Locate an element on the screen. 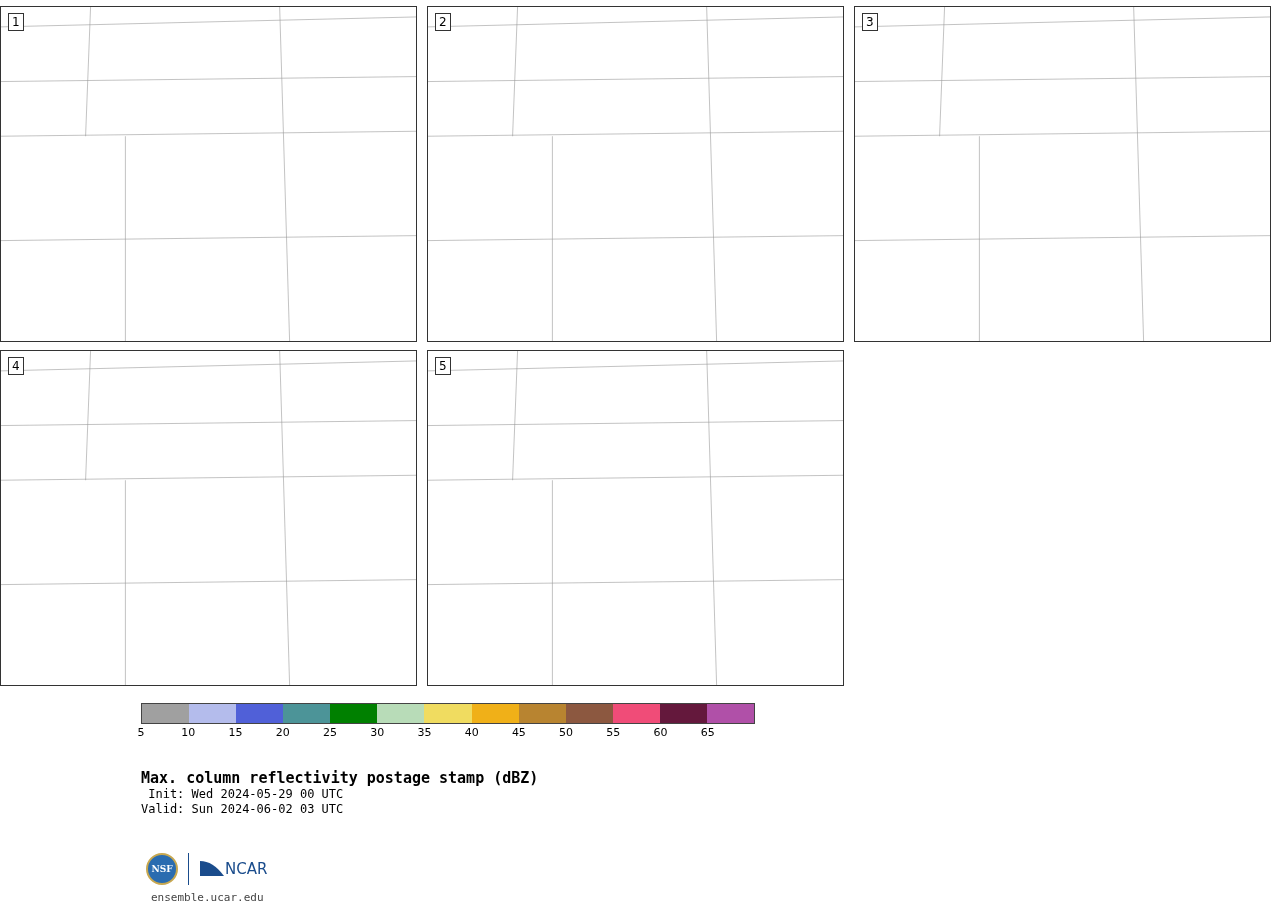 This screenshot has width=1280, height=901. tick-label: 30 is located at coordinates (377, 732).